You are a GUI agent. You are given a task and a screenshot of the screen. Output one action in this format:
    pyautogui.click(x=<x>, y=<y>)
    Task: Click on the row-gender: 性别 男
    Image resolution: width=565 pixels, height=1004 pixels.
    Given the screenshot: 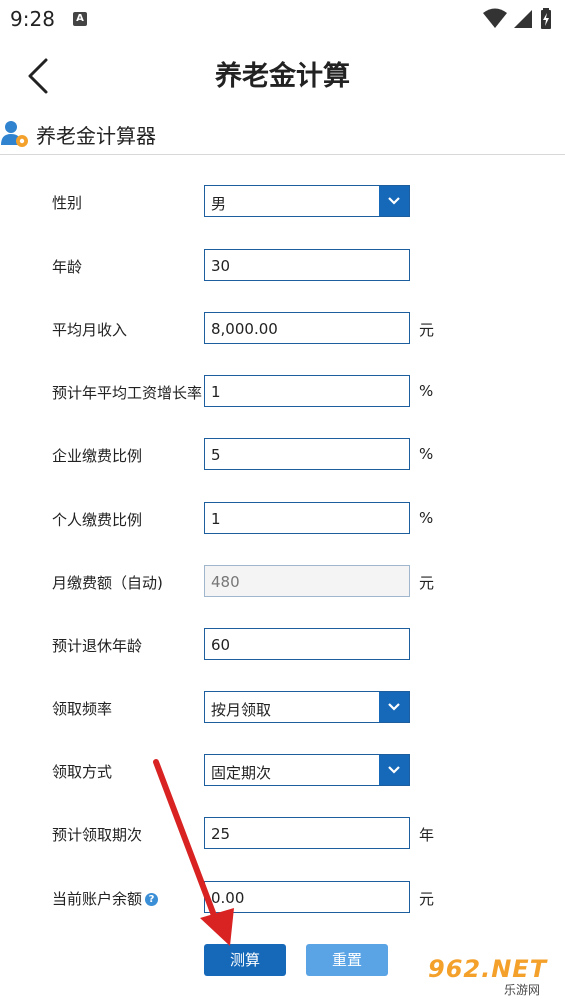 What is the action you would take?
    pyautogui.click(x=282, y=202)
    